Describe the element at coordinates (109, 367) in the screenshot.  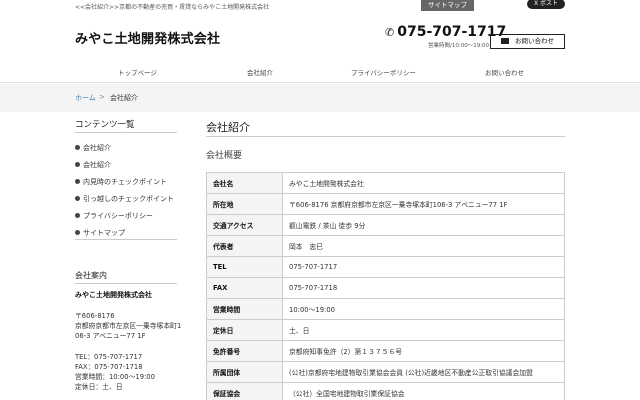
I see `info-fax: FAX：075-707-1718` at that location.